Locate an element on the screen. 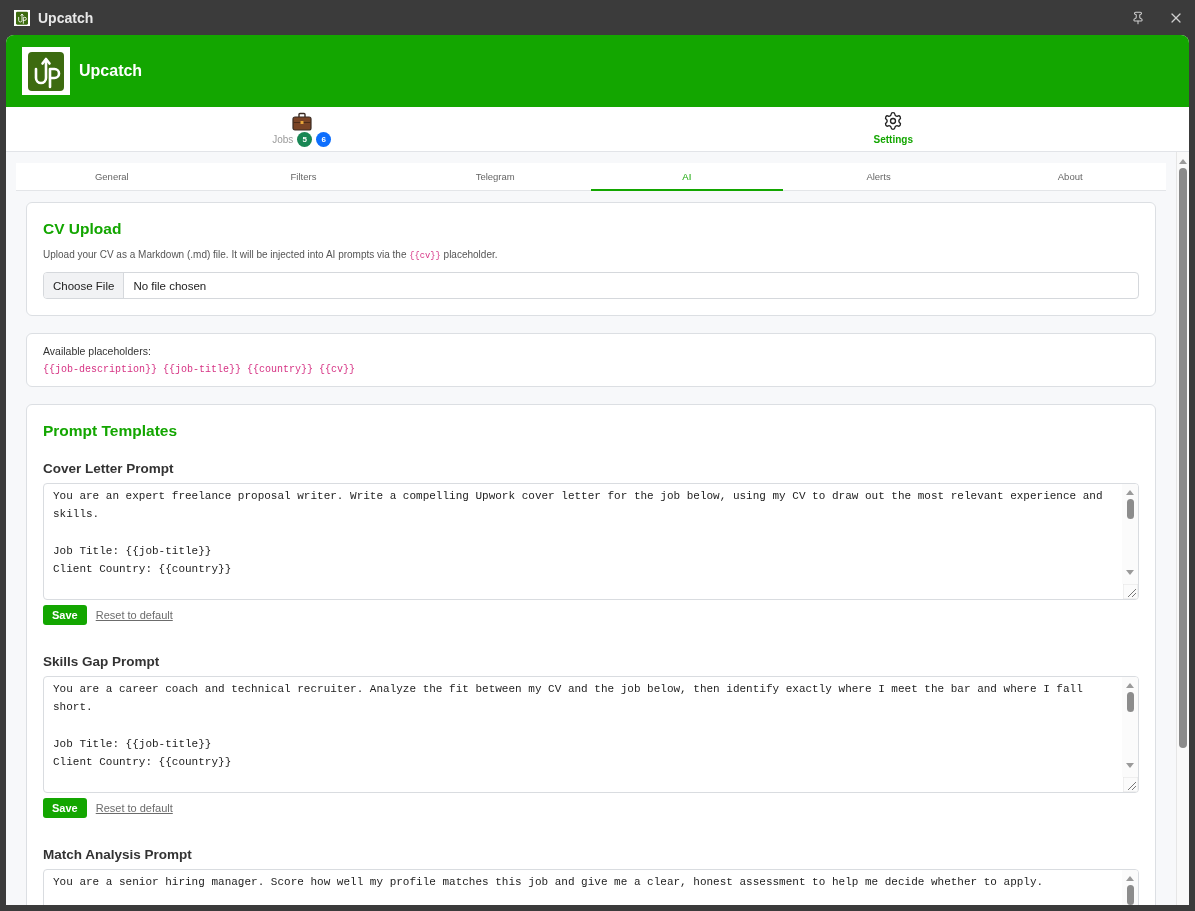 The image size is (1195, 911). tab: About is located at coordinates (1070, 177).